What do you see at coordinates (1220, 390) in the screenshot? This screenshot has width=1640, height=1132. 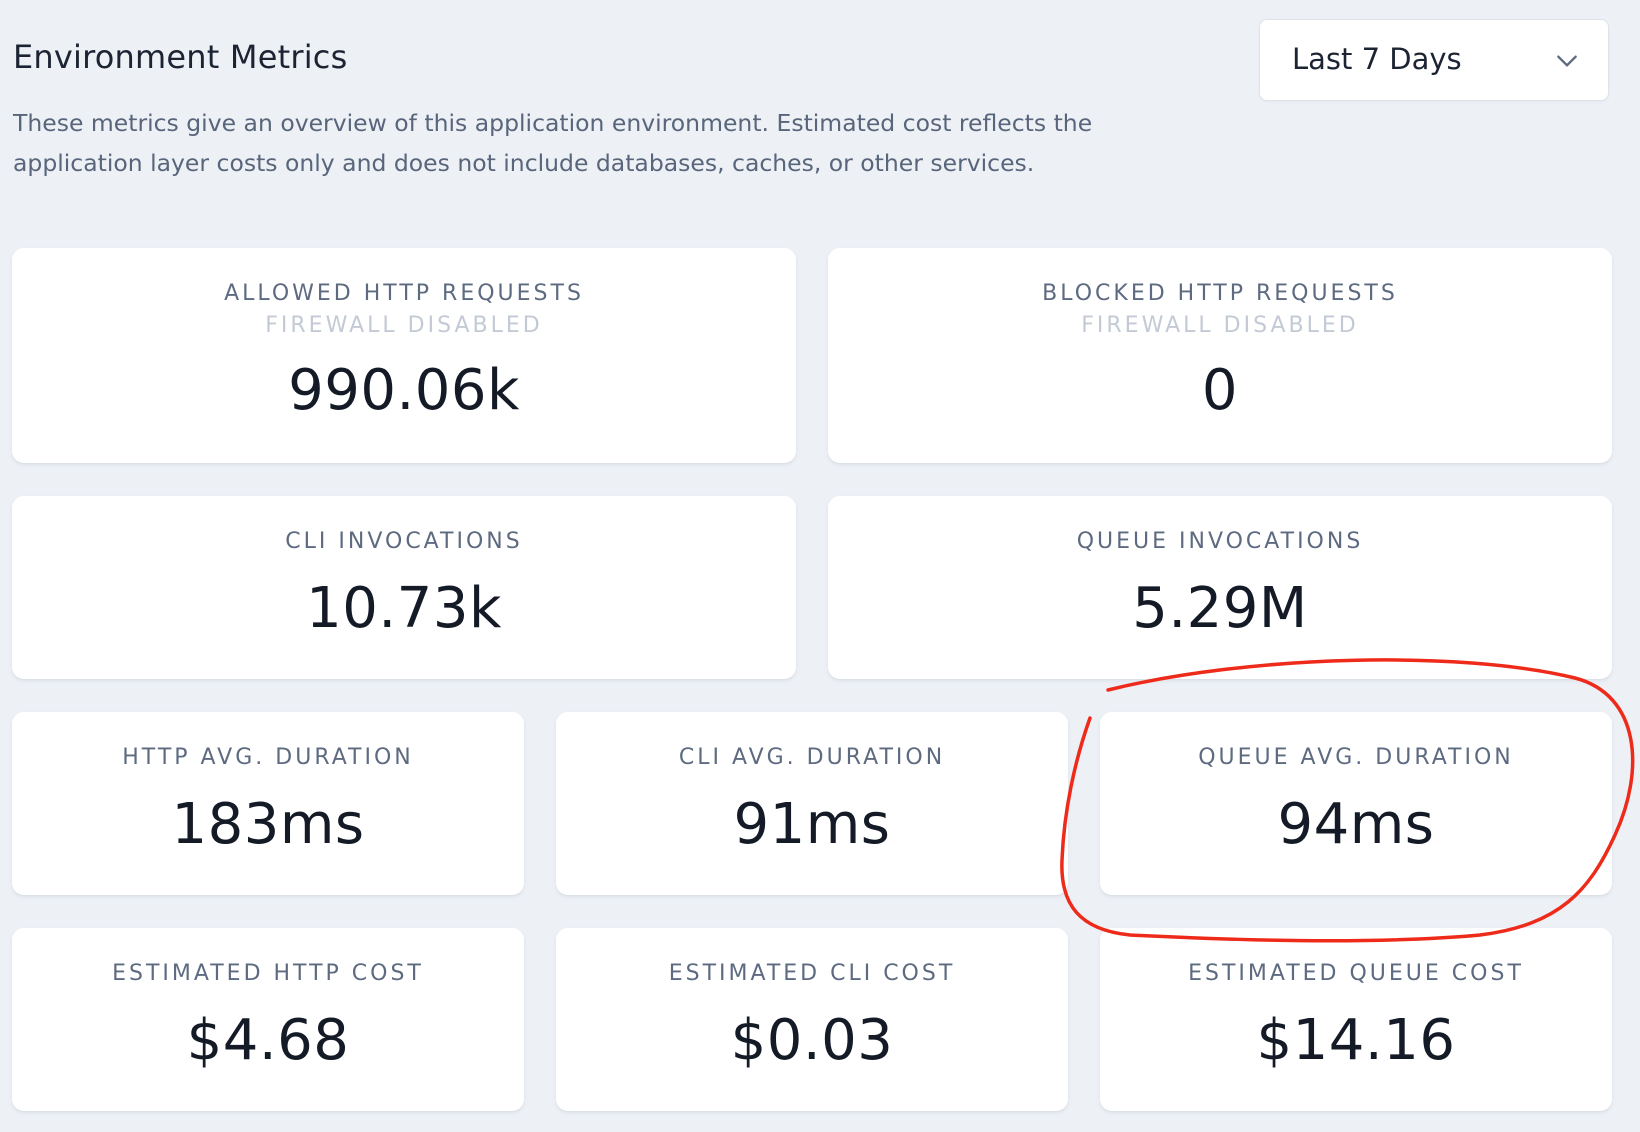 I see `metric-value: 0` at bounding box center [1220, 390].